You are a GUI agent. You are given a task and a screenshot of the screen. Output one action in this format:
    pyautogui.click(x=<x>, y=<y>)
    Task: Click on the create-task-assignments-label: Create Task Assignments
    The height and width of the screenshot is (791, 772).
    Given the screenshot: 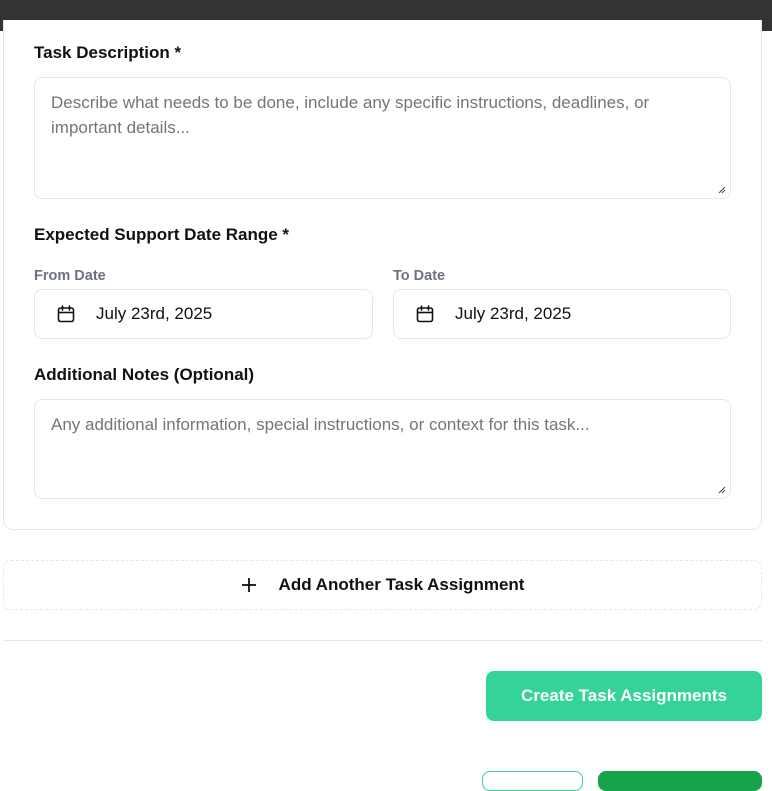 What is the action you would take?
    pyautogui.click(x=624, y=695)
    